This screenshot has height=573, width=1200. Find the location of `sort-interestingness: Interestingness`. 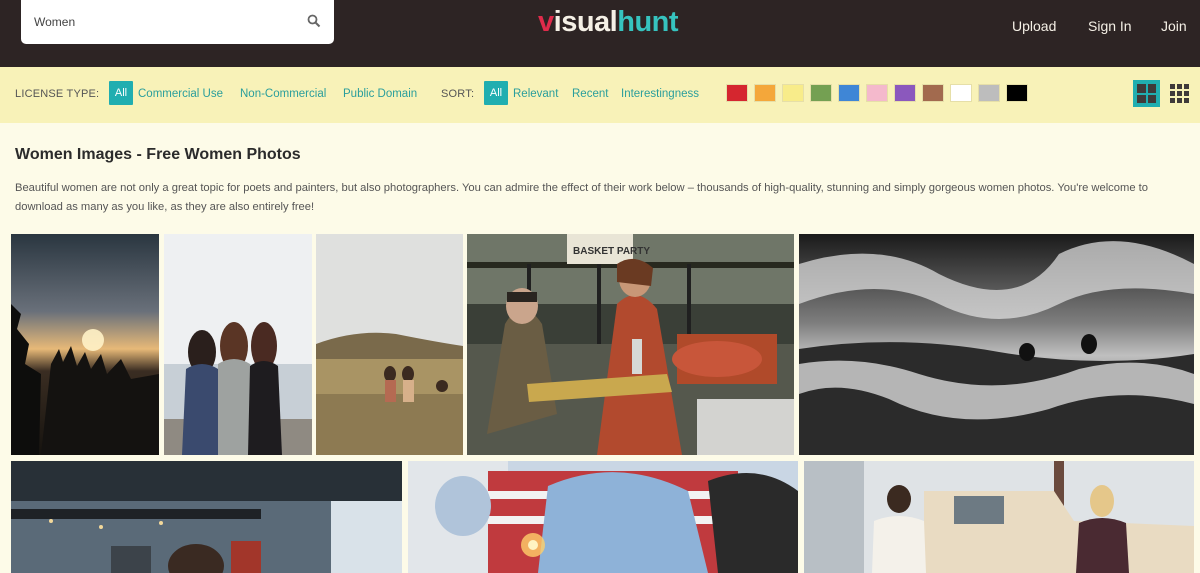

sort-interestingness: Interestingness is located at coordinates (660, 94).